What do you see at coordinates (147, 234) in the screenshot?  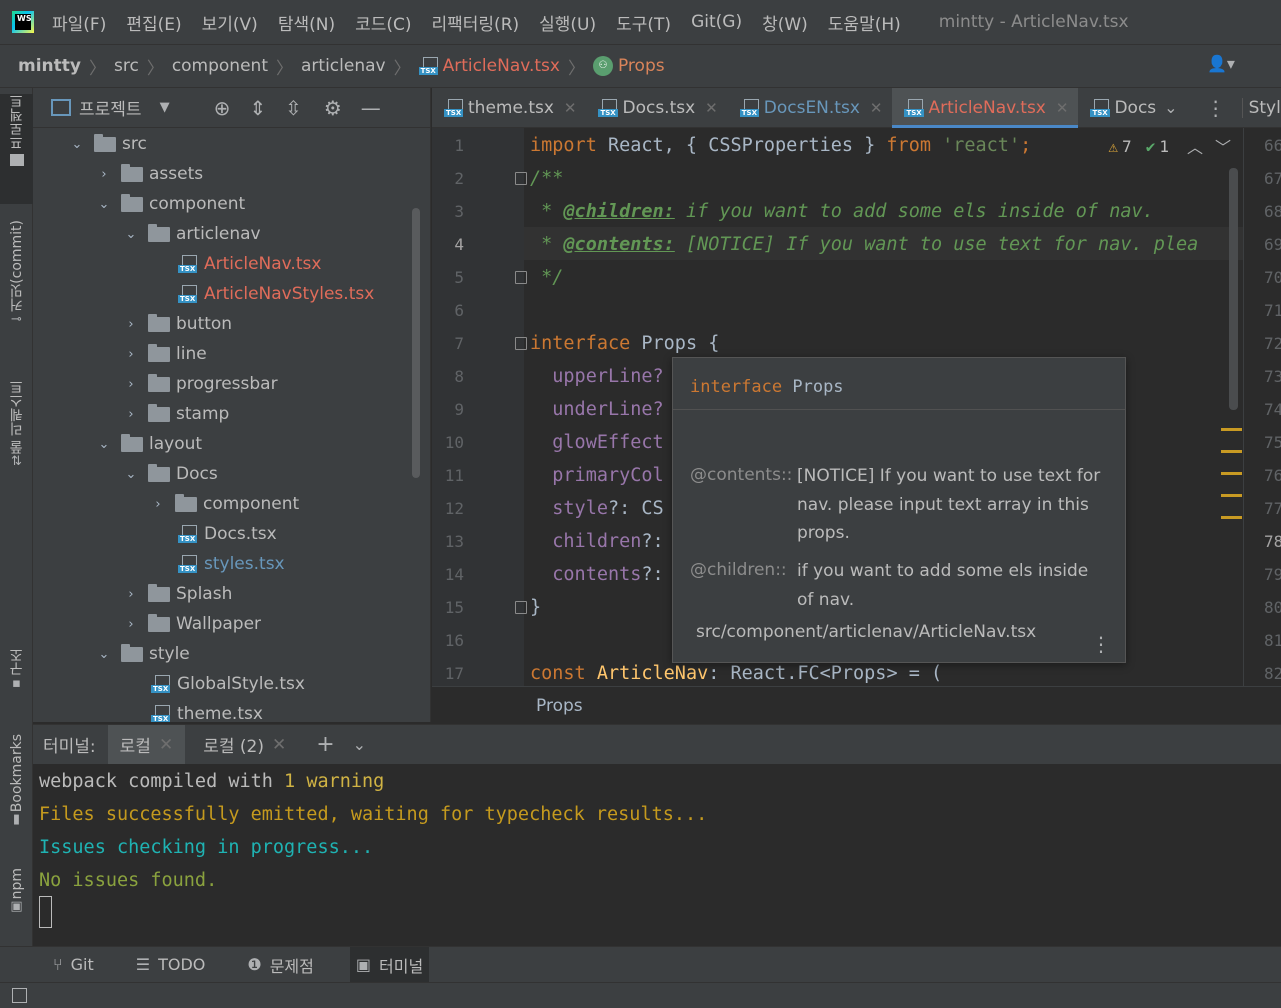 I see `tree-item-articlenav: ⌄ articlenav` at bounding box center [147, 234].